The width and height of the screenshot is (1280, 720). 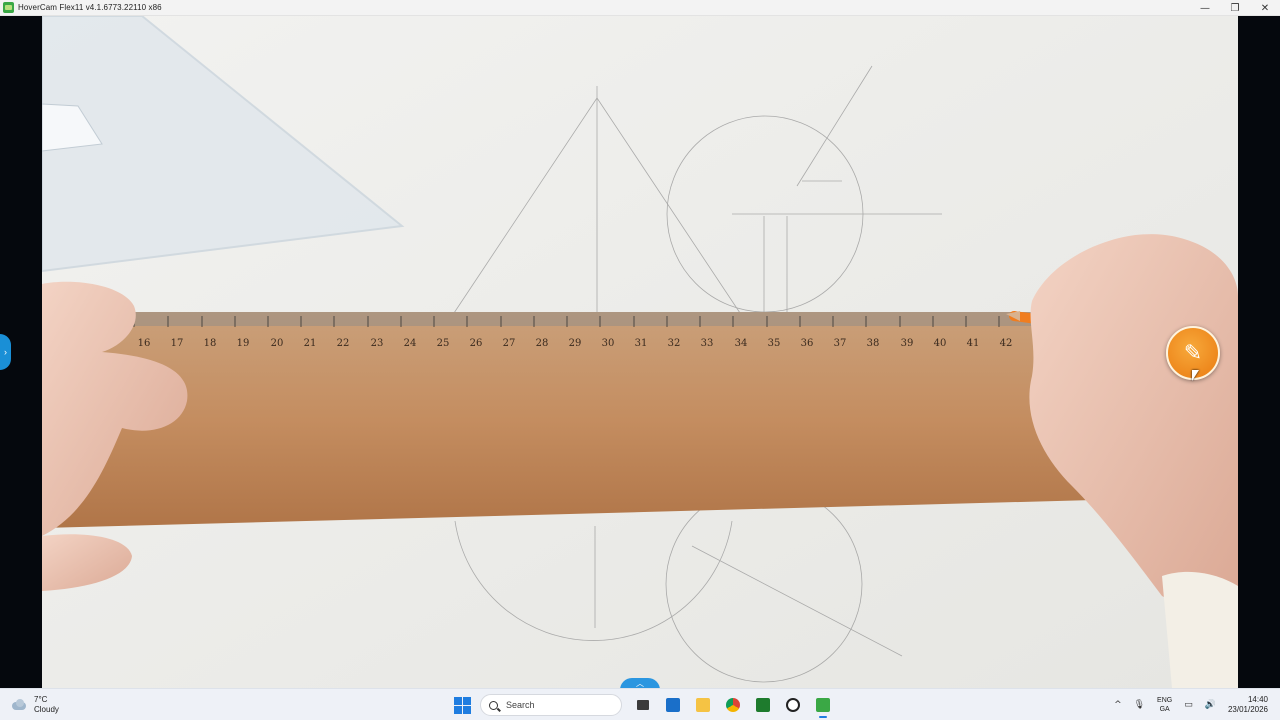 What do you see at coordinates (310, 343) in the screenshot?
I see `ruler-number: 21` at bounding box center [310, 343].